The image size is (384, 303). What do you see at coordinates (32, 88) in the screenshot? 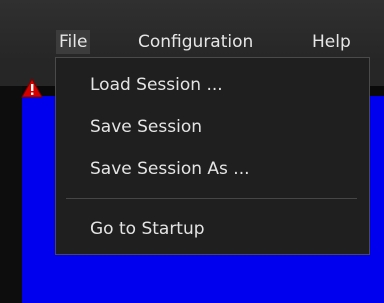
I see `warning-icon` at bounding box center [32, 88].